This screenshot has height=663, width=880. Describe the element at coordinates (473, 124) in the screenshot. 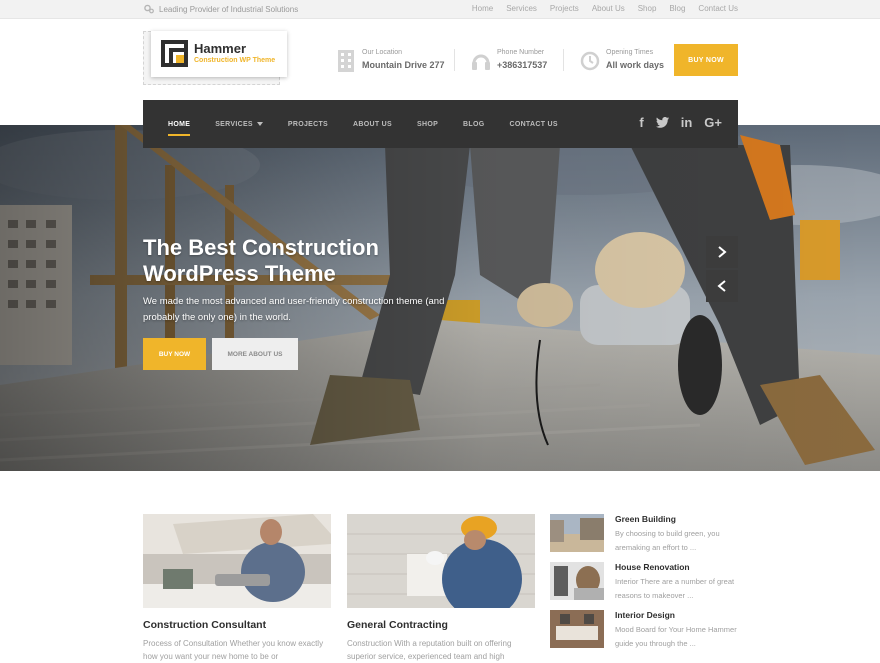

I see `nav-blog: BLOG` at that location.